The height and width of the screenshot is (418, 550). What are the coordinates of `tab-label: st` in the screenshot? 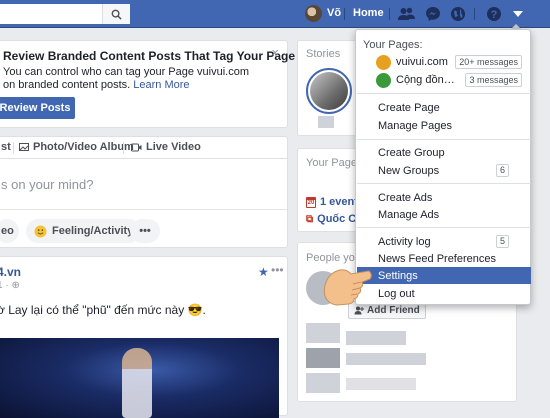 It's located at (6, 147).